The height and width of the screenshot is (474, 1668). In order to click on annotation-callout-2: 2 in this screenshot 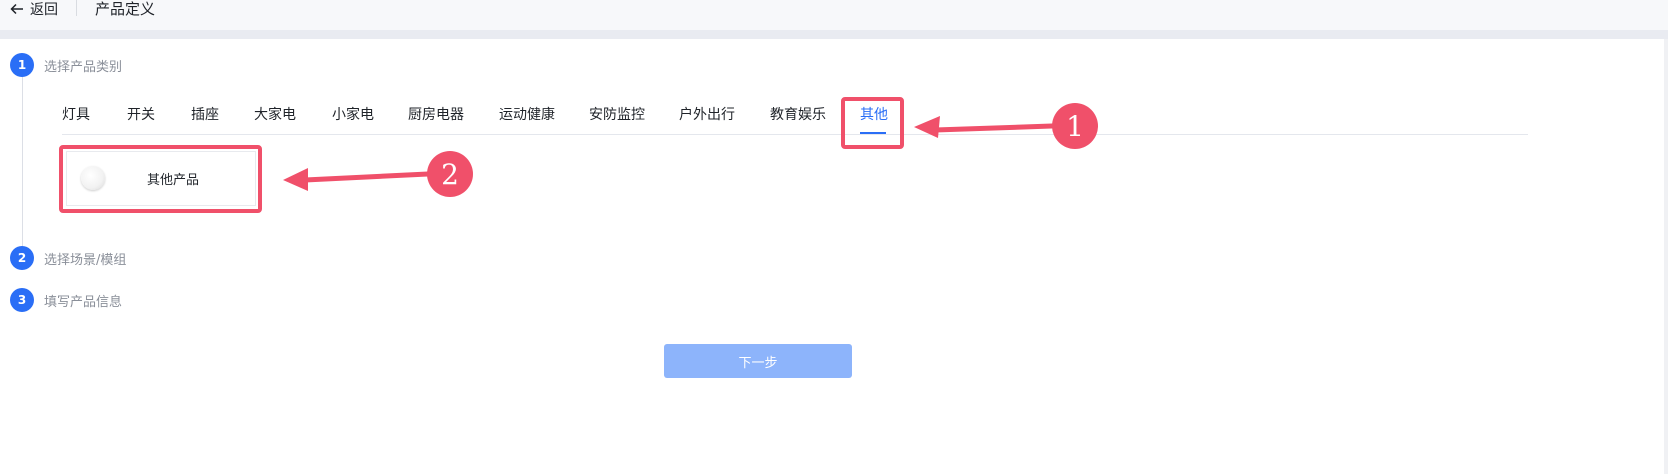, I will do `click(450, 174)`.